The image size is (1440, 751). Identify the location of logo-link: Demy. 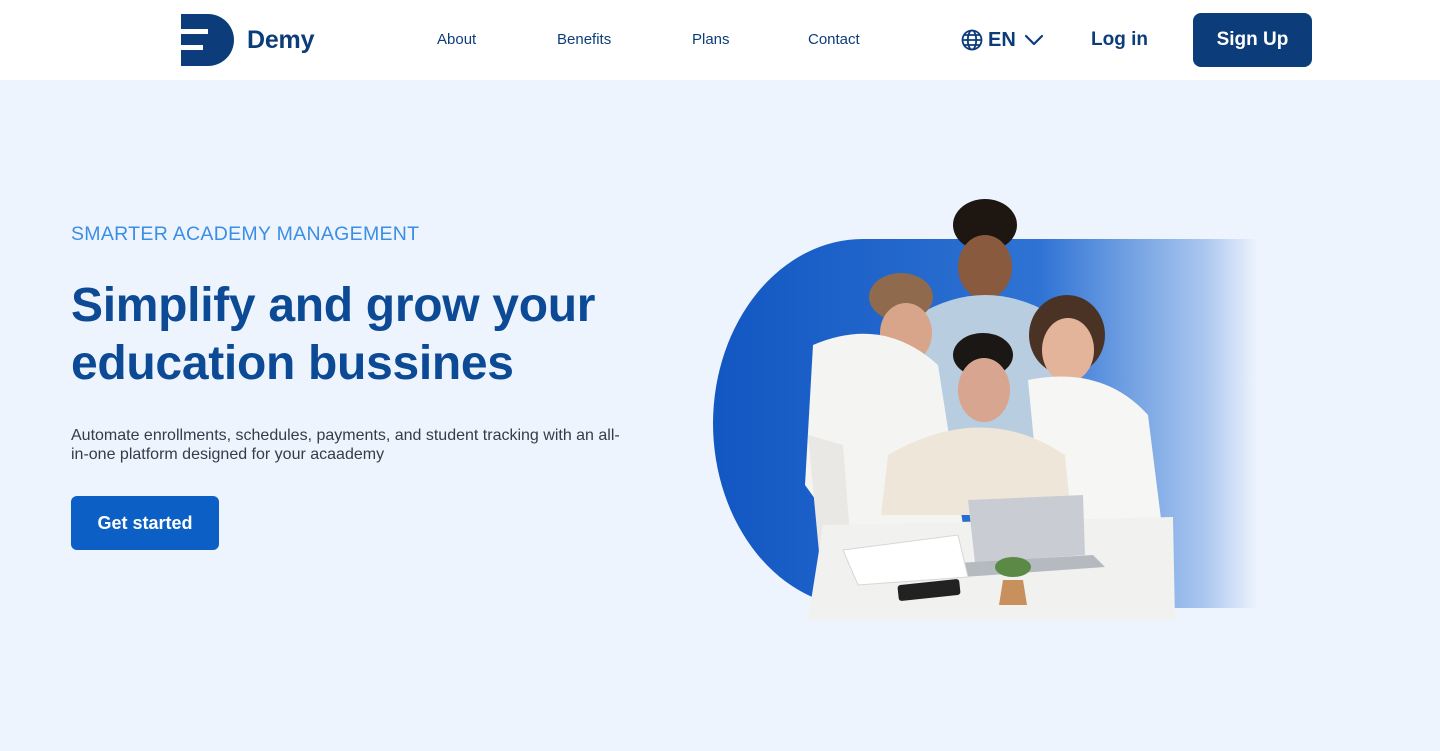
(247, 40).